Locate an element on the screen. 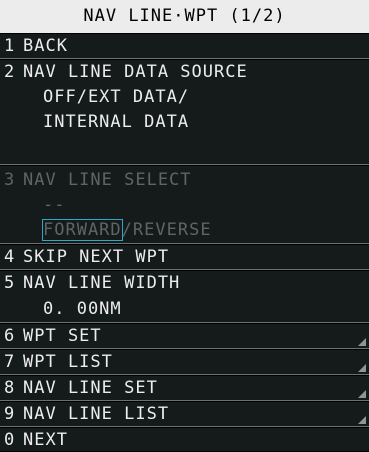  data-source-options-line2: INTERNAL DATA is located at coordinates (116, 122).